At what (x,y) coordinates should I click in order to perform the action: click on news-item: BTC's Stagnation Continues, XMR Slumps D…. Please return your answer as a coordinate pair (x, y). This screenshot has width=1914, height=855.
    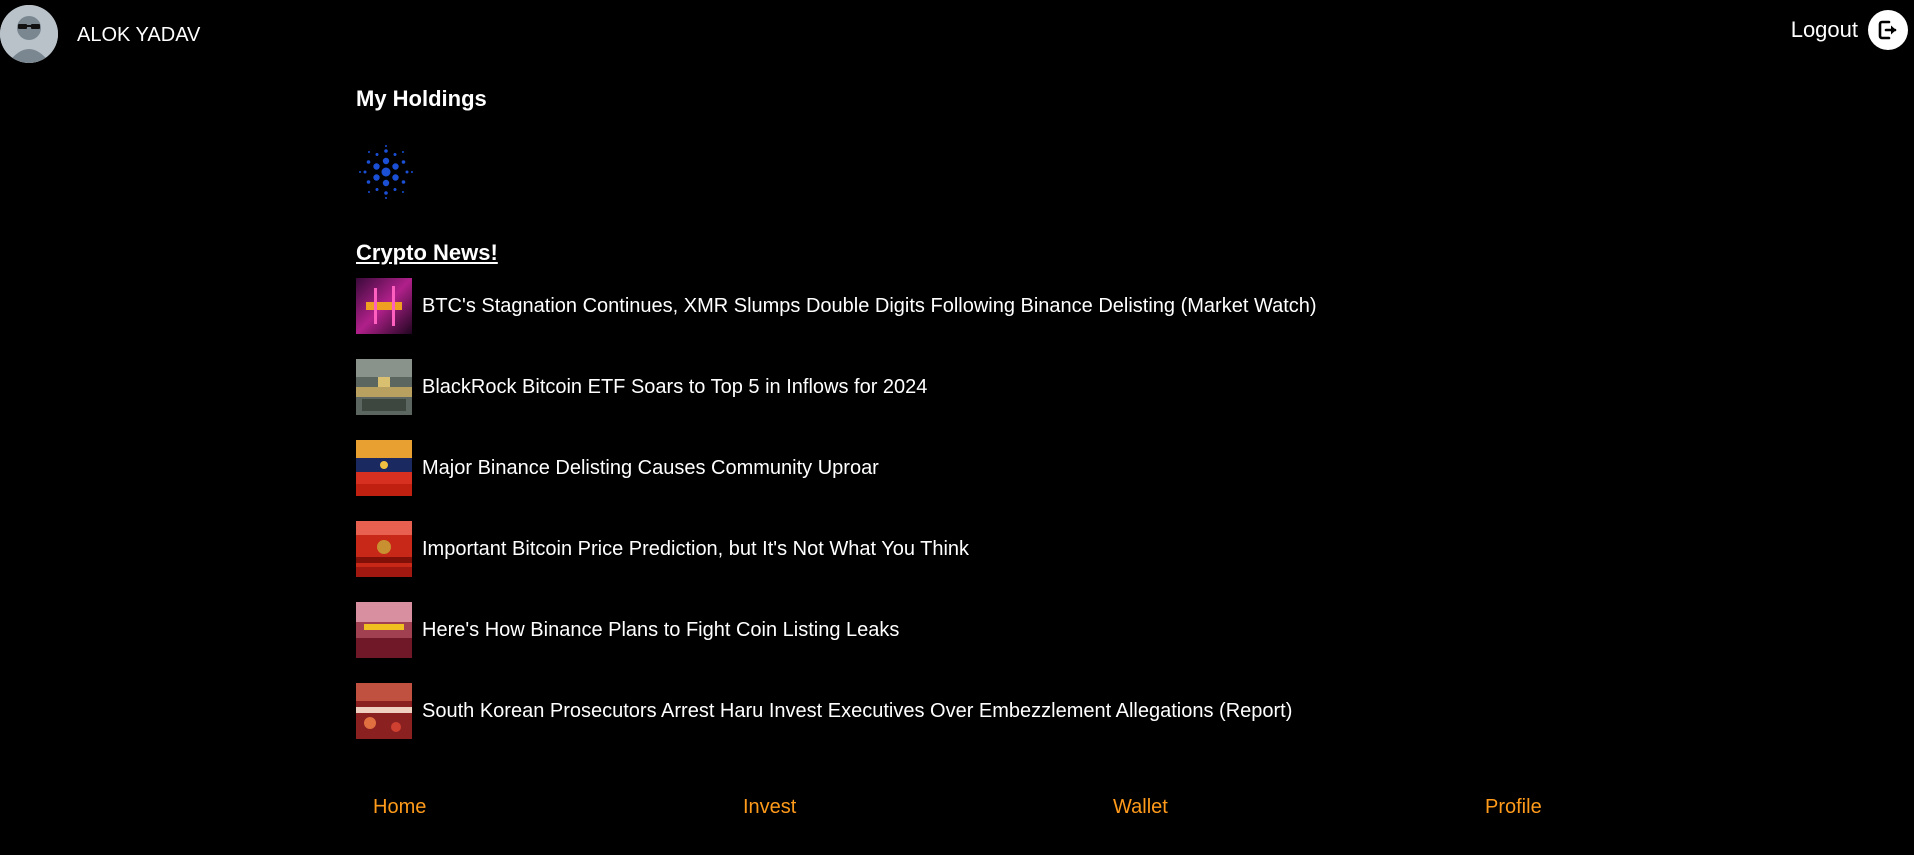
    Looking at the image, I should click on (956, 306).